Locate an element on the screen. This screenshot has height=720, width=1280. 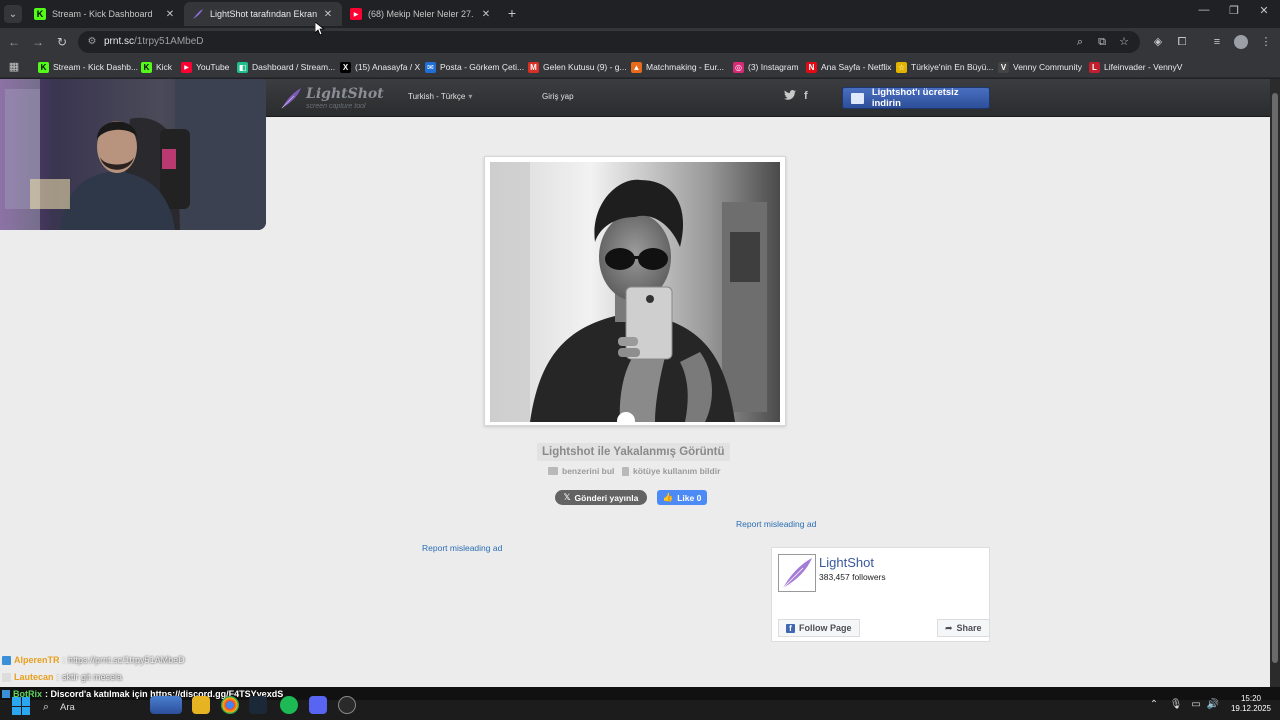
twitter-icon is located at coordinates (790, 96).